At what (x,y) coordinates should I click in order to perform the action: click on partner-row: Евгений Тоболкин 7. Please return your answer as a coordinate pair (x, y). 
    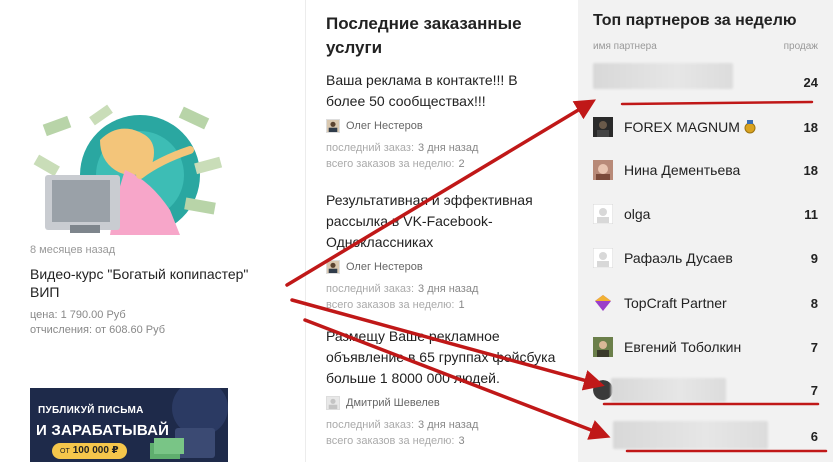
    Looking at the image, I should click on (705, 347).